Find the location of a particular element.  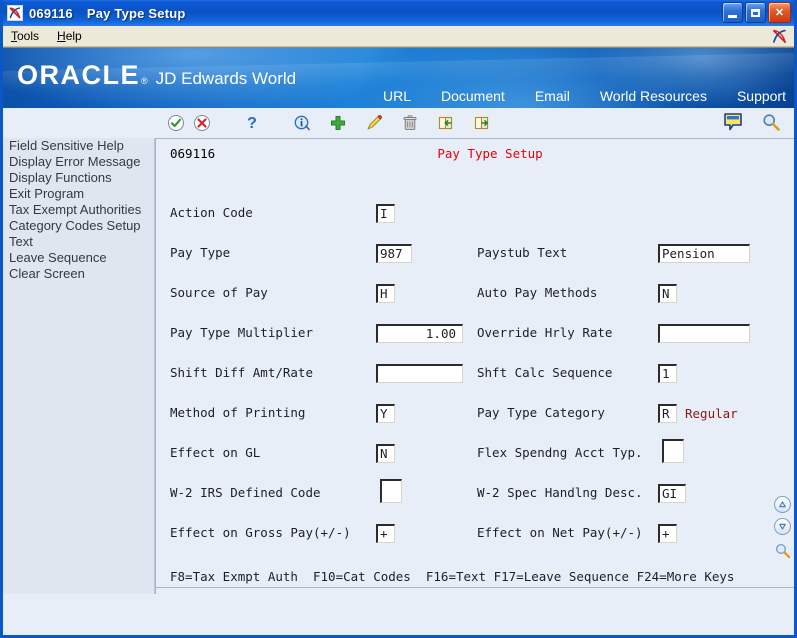

field-row-flex-spendng-acct-typ: Flex Spendng Acct Typ. is located at coordinates (580, 451).